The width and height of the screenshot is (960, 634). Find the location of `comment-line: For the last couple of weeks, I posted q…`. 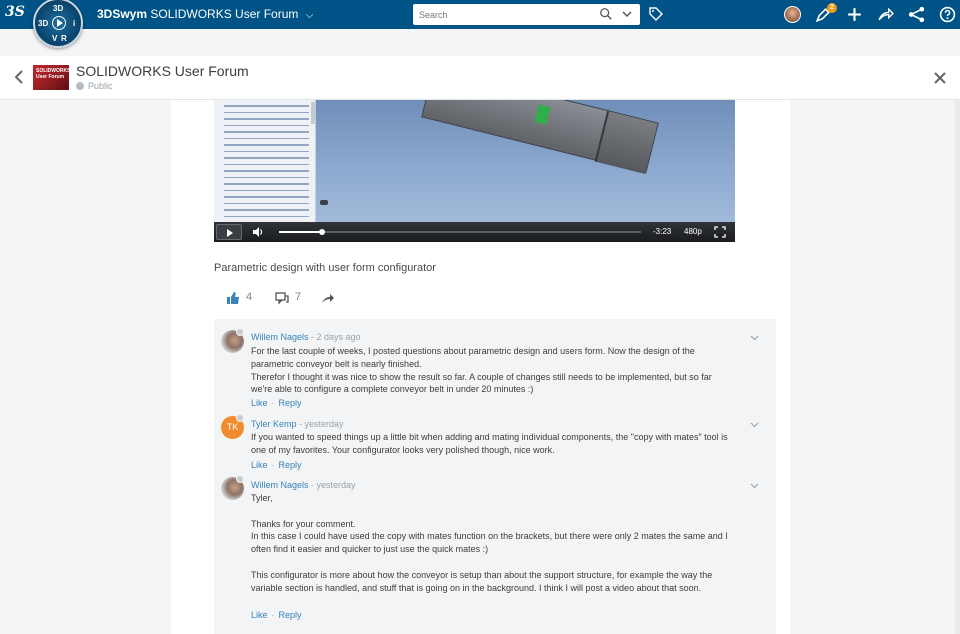

comment-line: For the last couple of weeks, I posted q… is located at coordinates (473, 351).